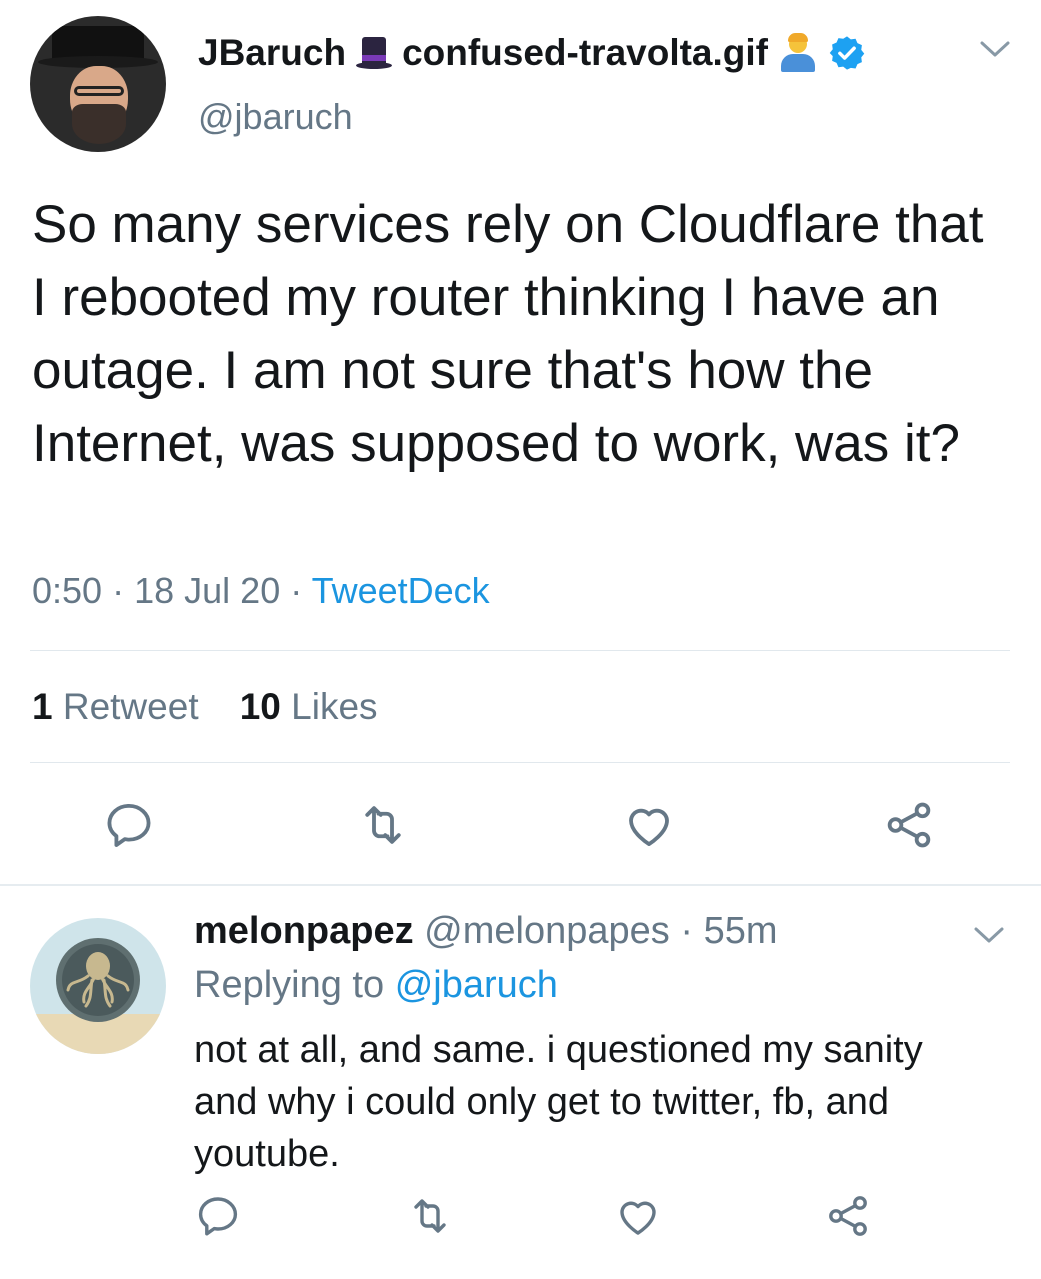 The height and width of the screenshot is (1279, 1041). What do you see at coordinates (98, 84) in the screenshot?
I see `author-avatar` at bounding box center [98, 84].